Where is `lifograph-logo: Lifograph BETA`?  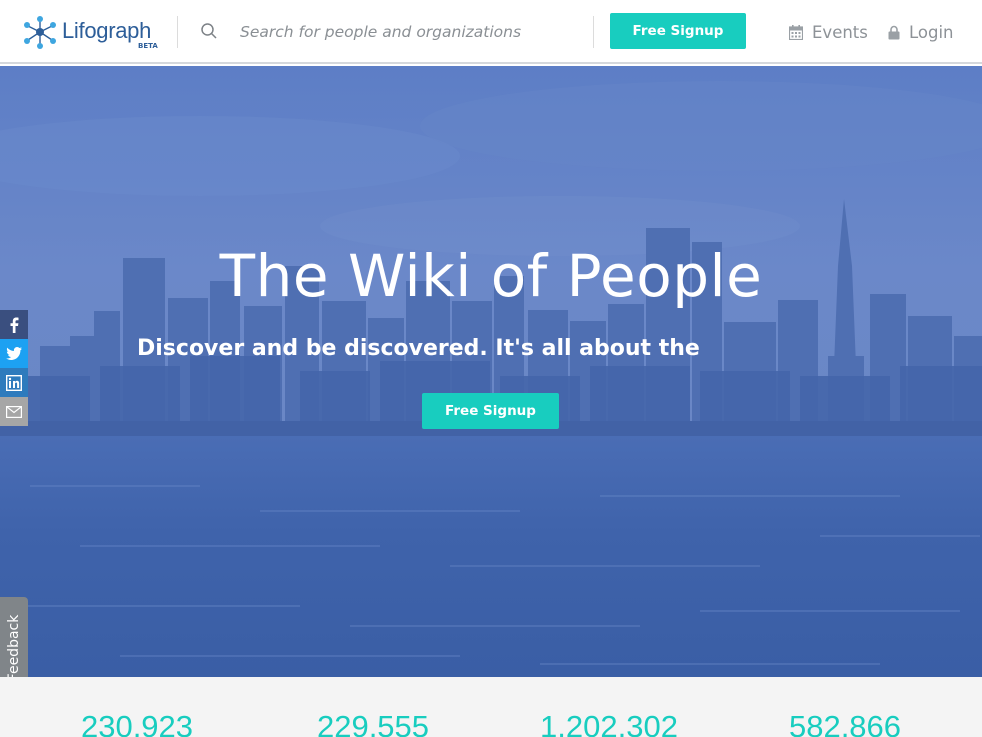 lifograph-logo: Lifograph BETA is located at coordinates (90, 32).